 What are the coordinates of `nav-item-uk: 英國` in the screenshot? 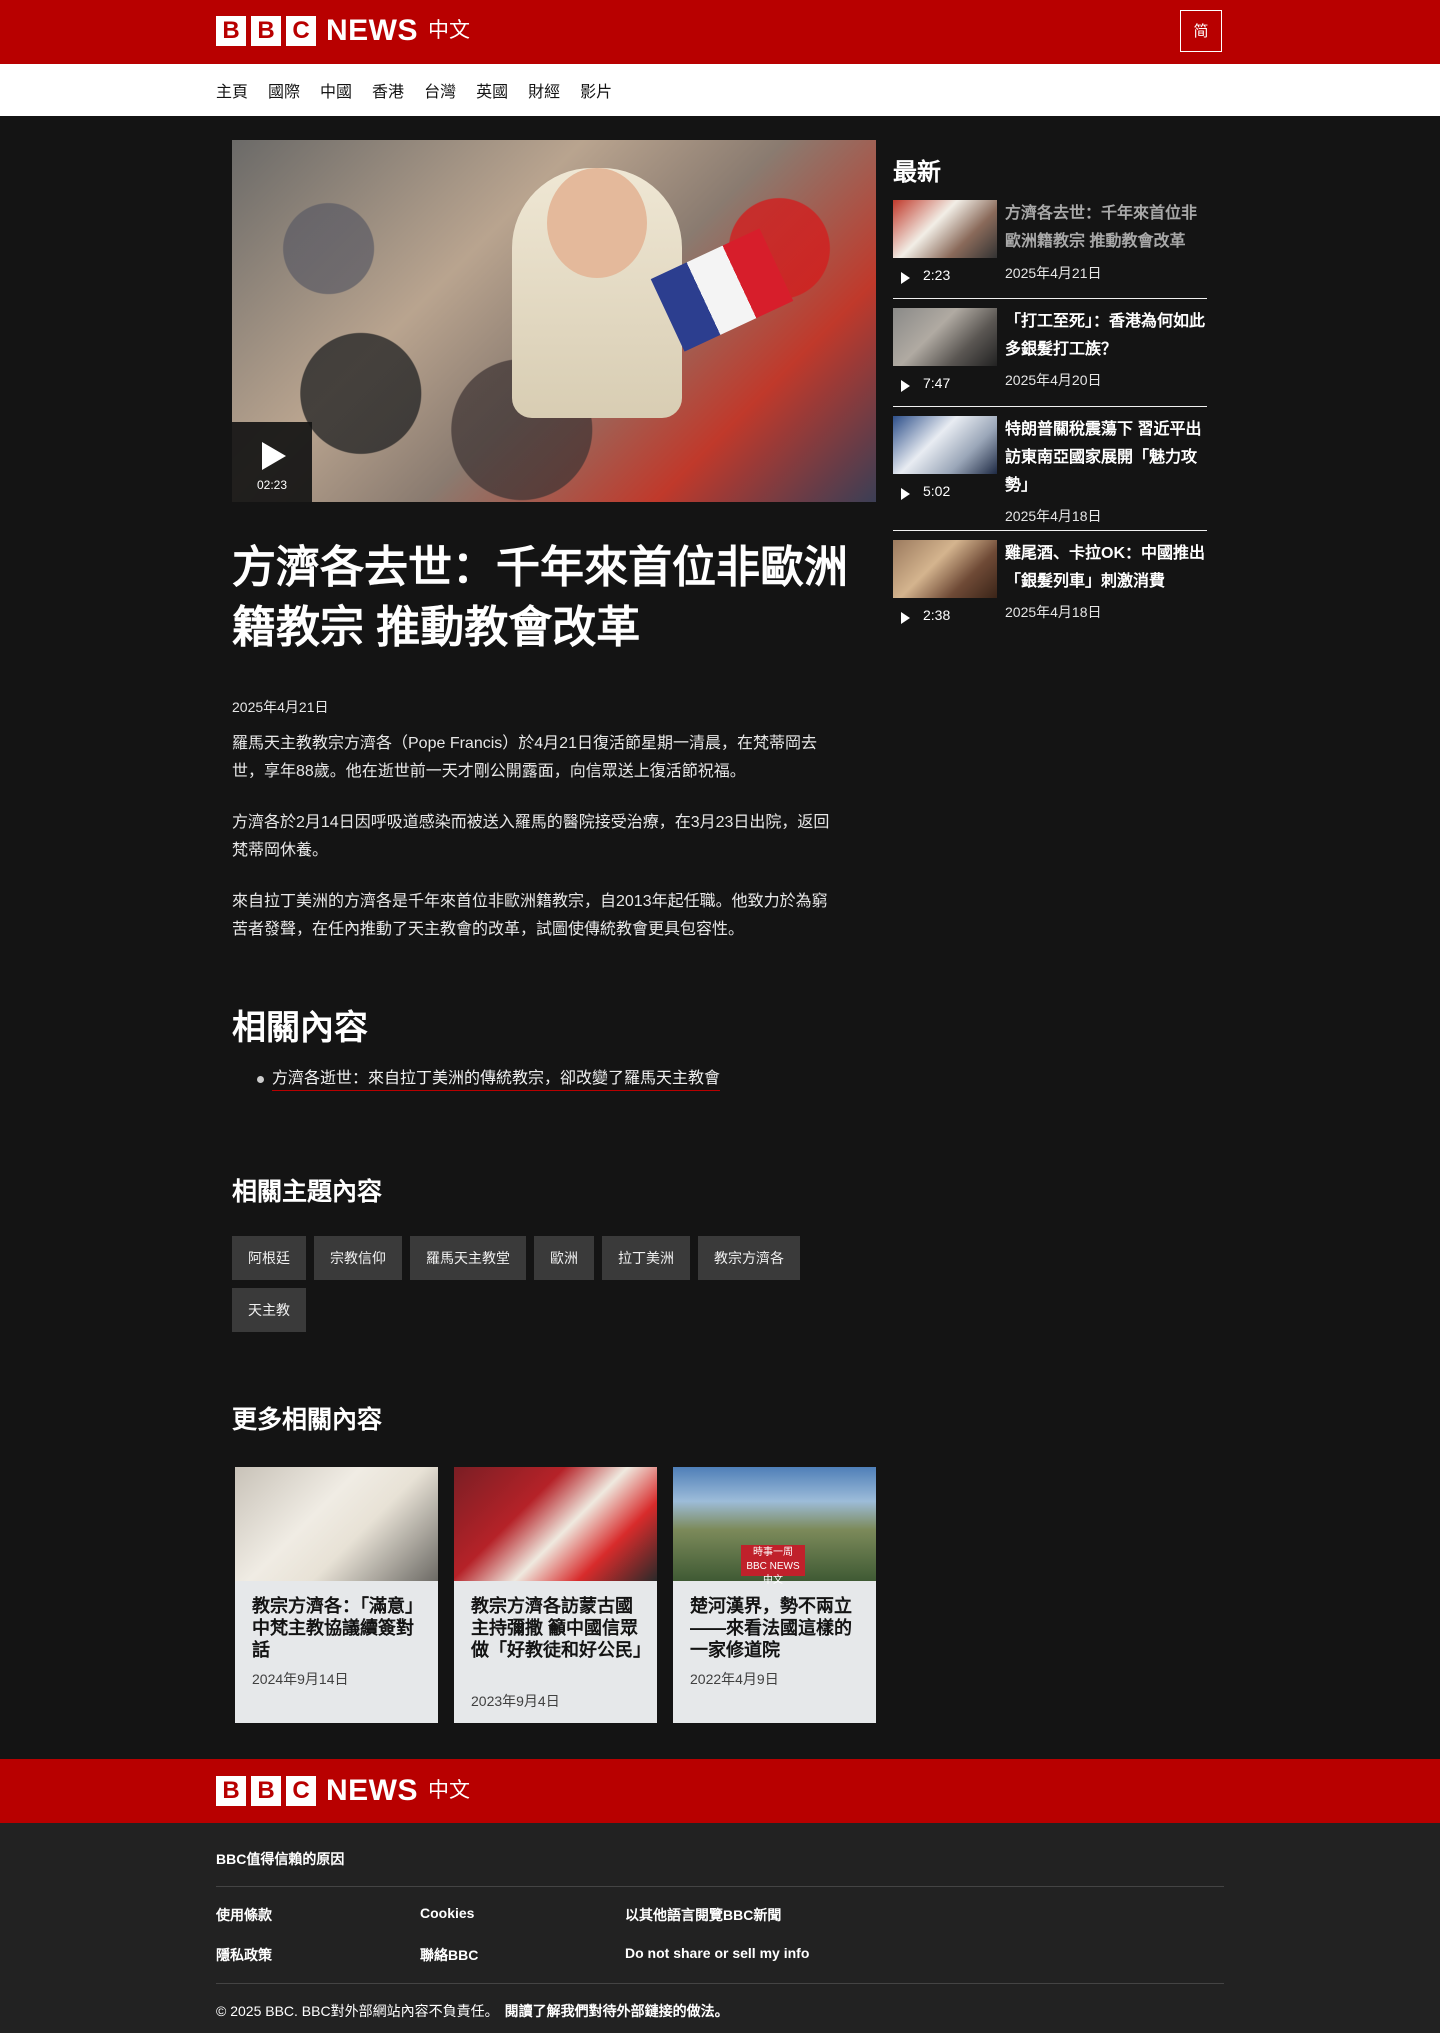 It's located at (492, 90).